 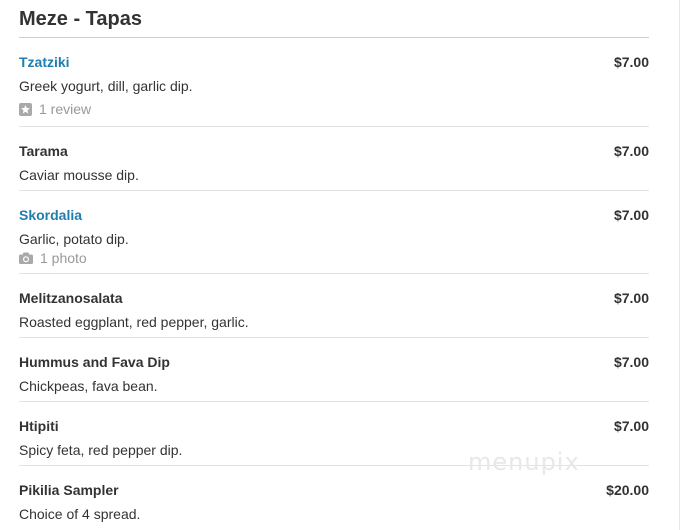 I want to click on item-name: Tarama, so click(x=43, y=151).